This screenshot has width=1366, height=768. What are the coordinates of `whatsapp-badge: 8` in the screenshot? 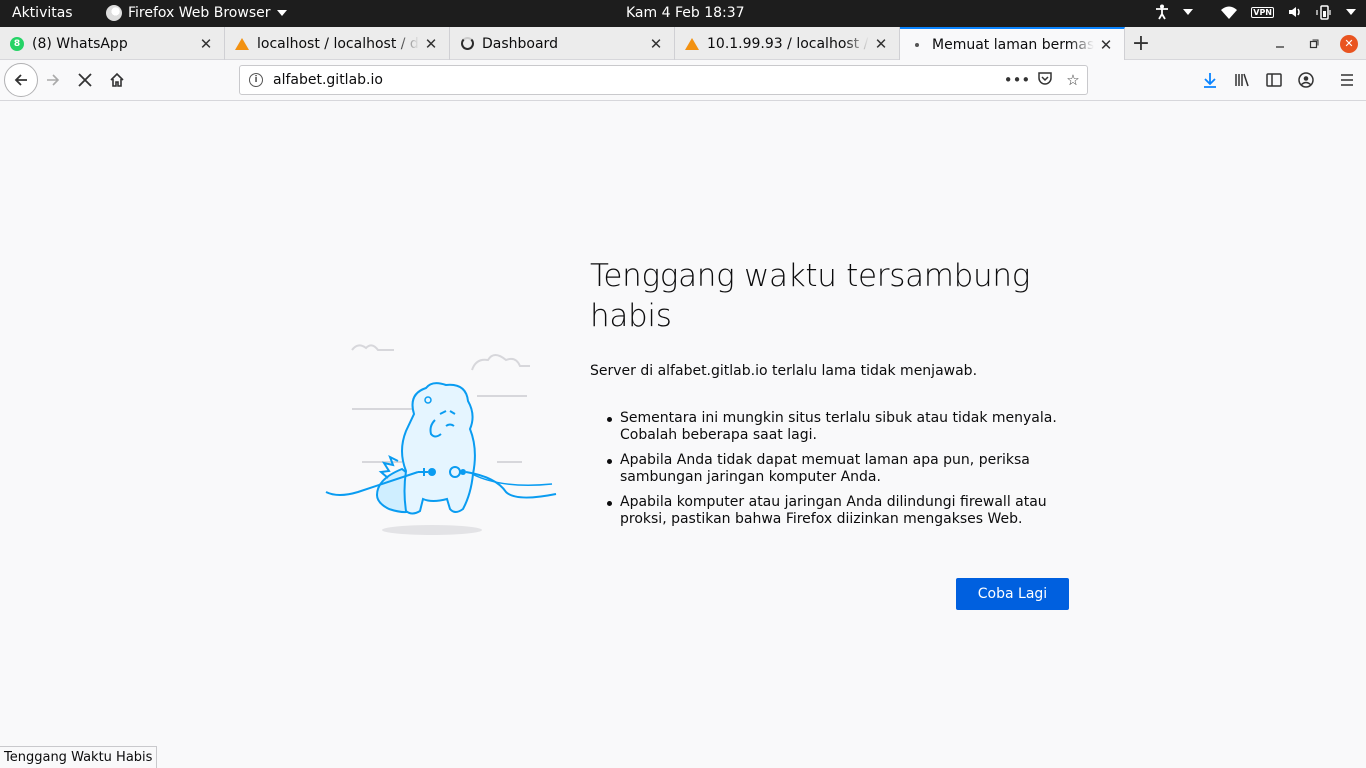 It's located at (17, 43).